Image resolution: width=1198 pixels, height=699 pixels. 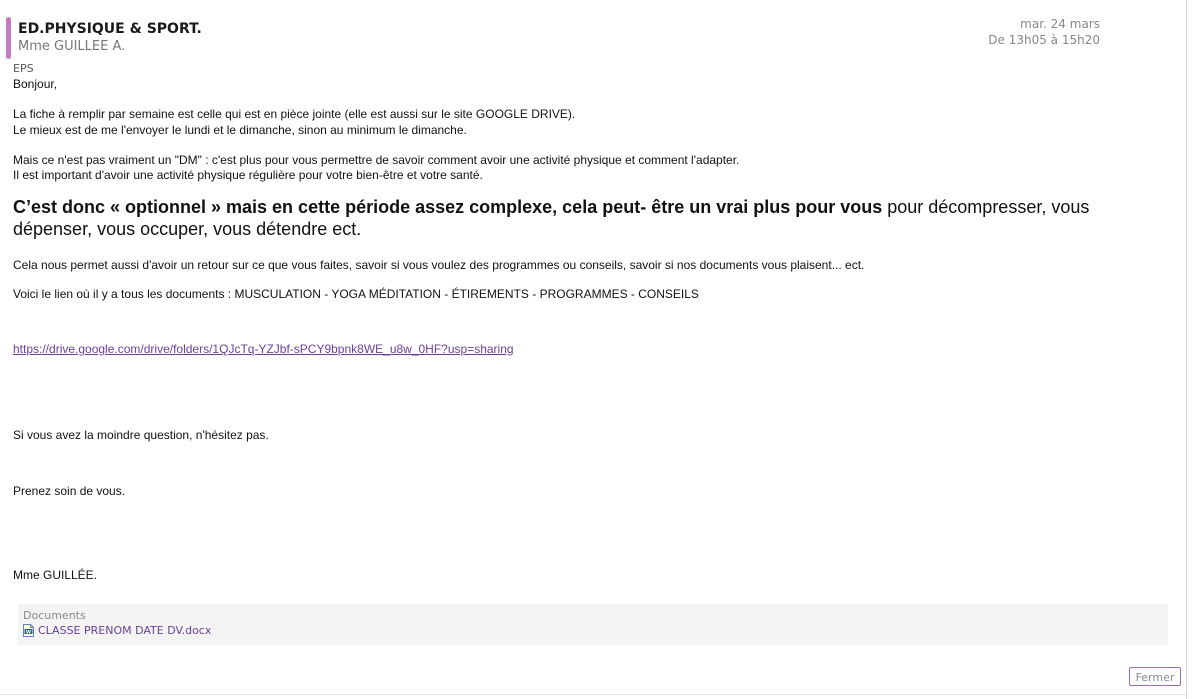 What do you see at coordinates (1192, 349) in the screenshot?
I see `background-window-edge` at bounding box center [1192, 349].